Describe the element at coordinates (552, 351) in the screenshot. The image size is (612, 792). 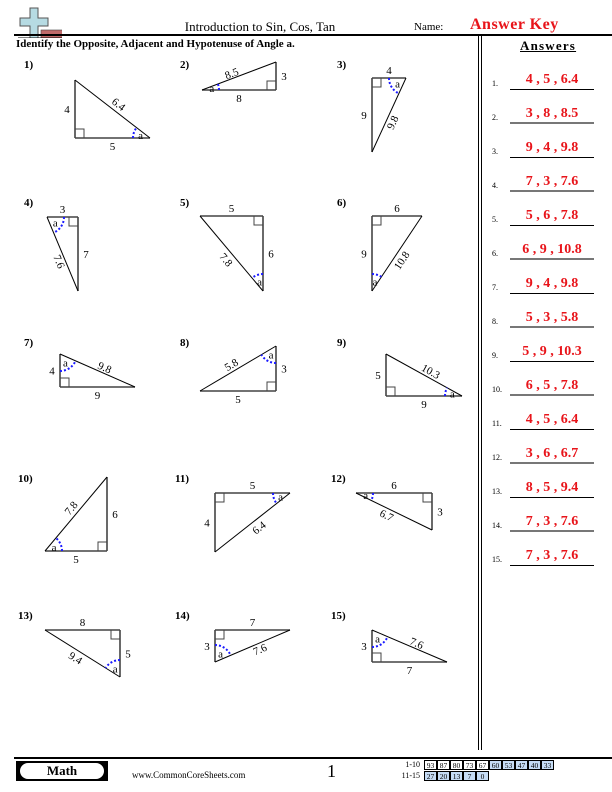
I see `answer-value: 5 , 9 , 10.3` at that location.